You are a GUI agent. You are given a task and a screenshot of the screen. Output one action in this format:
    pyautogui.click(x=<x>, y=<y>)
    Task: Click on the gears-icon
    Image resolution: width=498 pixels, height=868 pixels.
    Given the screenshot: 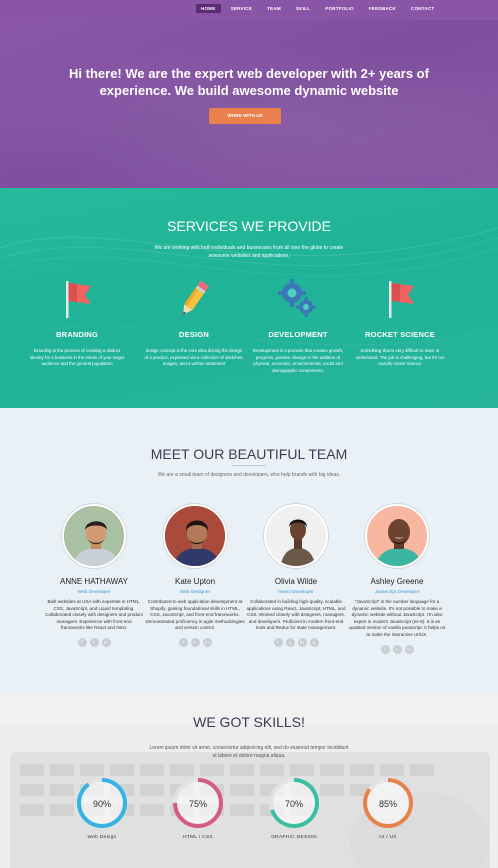 What is the action you would take?
    pyautogui.click(x=297, y=298)
    